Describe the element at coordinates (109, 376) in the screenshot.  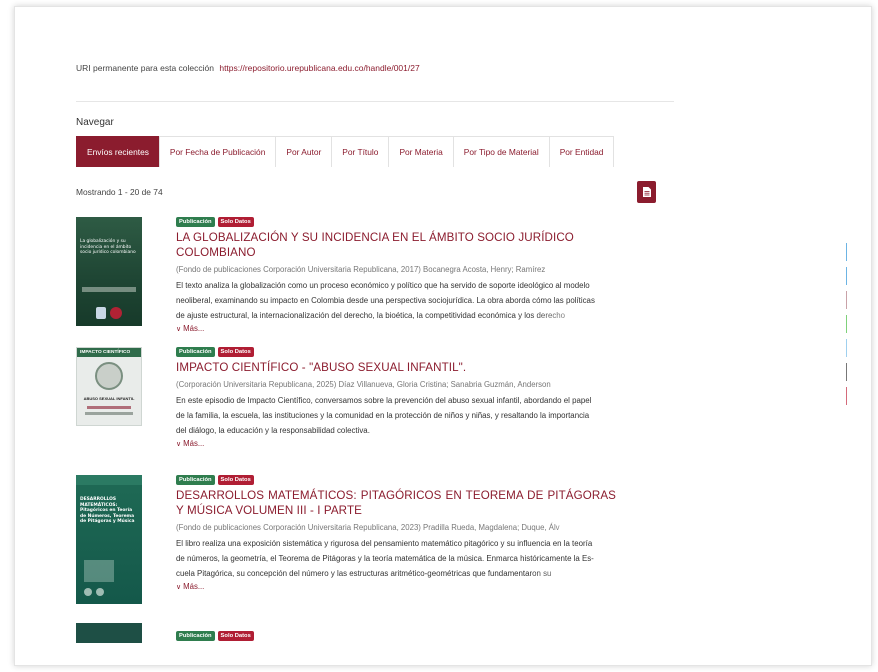
I see `speaker-photo` at that location.